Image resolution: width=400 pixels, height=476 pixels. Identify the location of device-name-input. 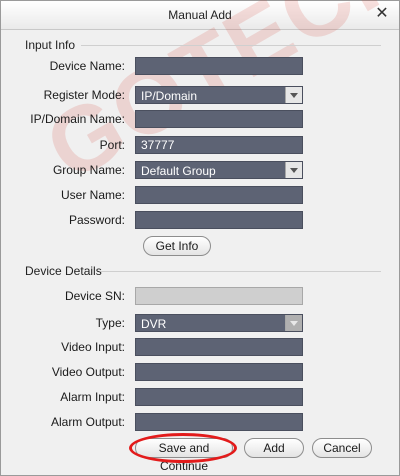
(219, 66).